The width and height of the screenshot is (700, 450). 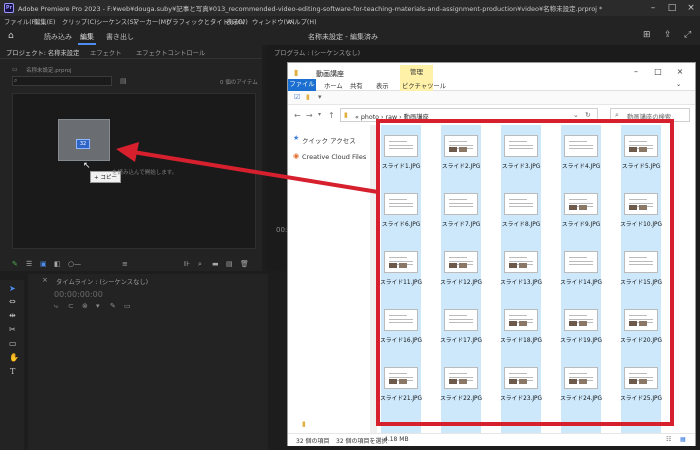 I want to click on pencil-icon: ✎, so click(x=15, y=264).